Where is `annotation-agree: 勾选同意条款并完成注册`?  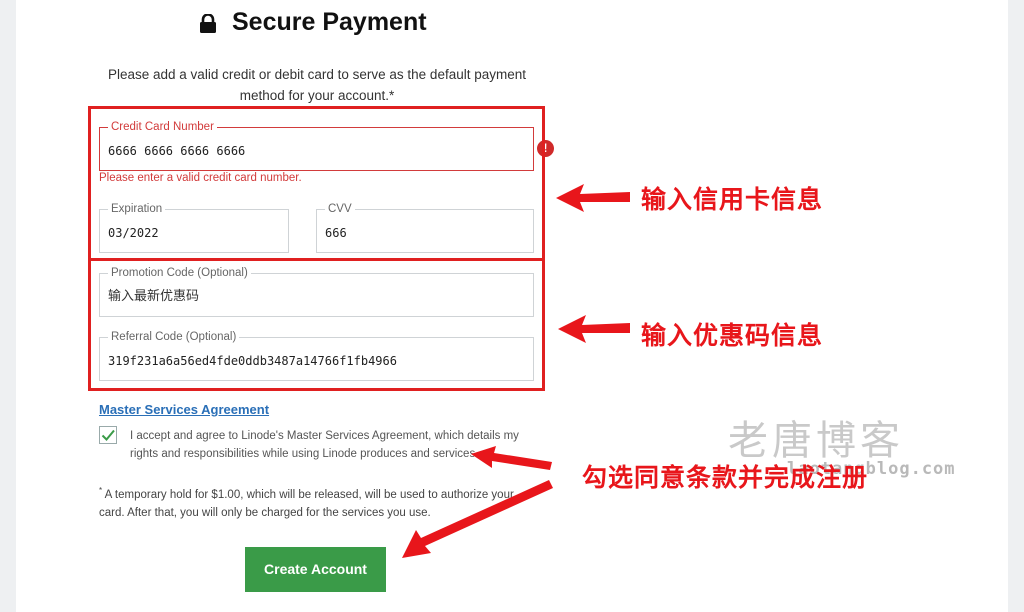 annotation-agree: 勾选同意条款并完成注册 is located at coordinates (725, 478).